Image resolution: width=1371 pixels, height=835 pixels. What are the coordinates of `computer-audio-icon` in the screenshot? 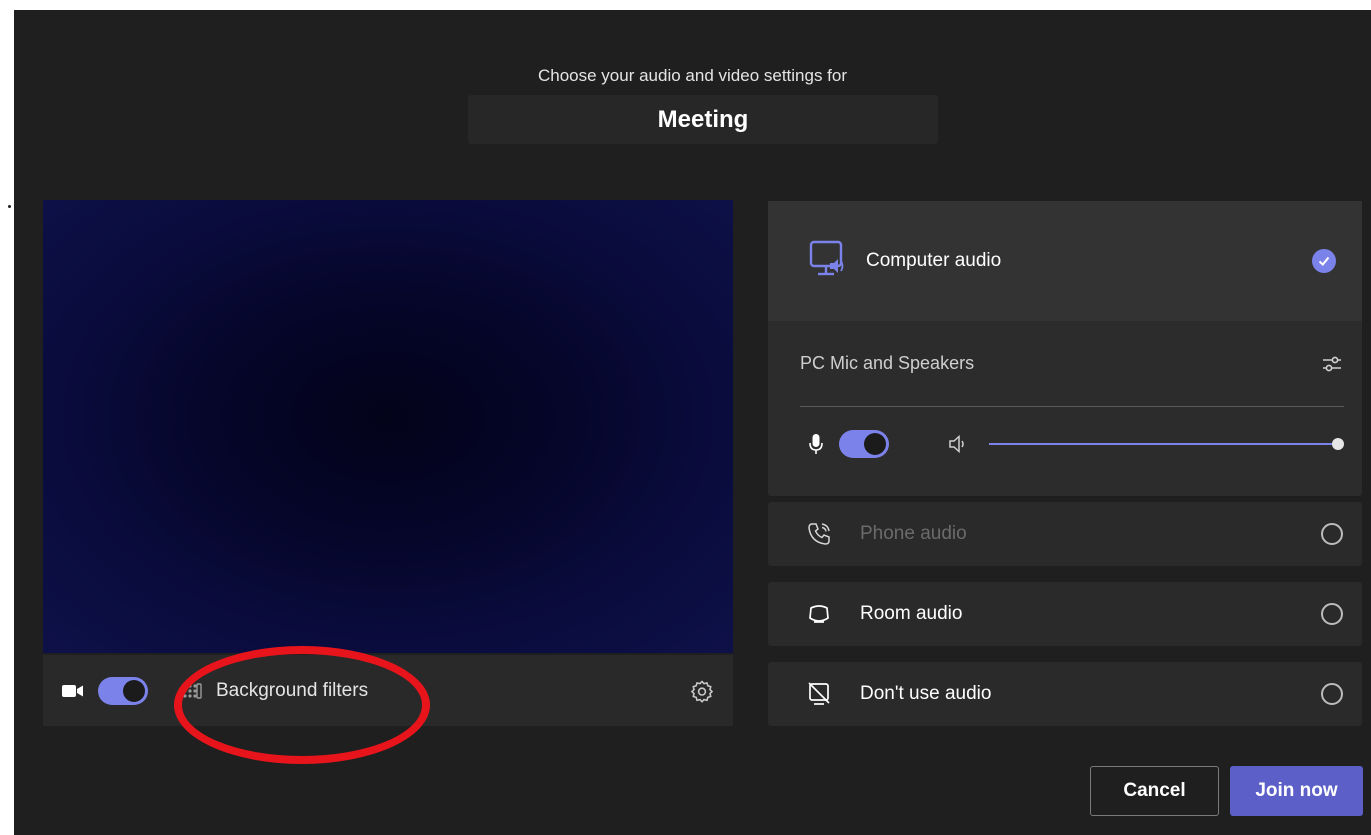 It's located at (827, 261).